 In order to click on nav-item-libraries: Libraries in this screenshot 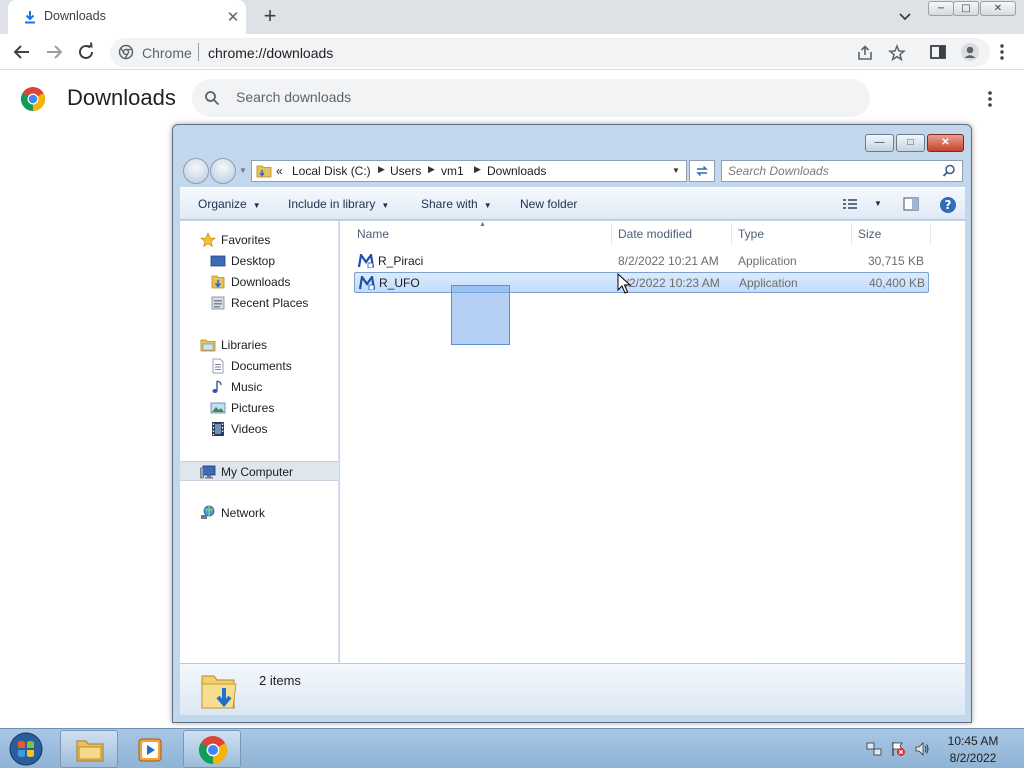, I will do `click(259, 345)`.